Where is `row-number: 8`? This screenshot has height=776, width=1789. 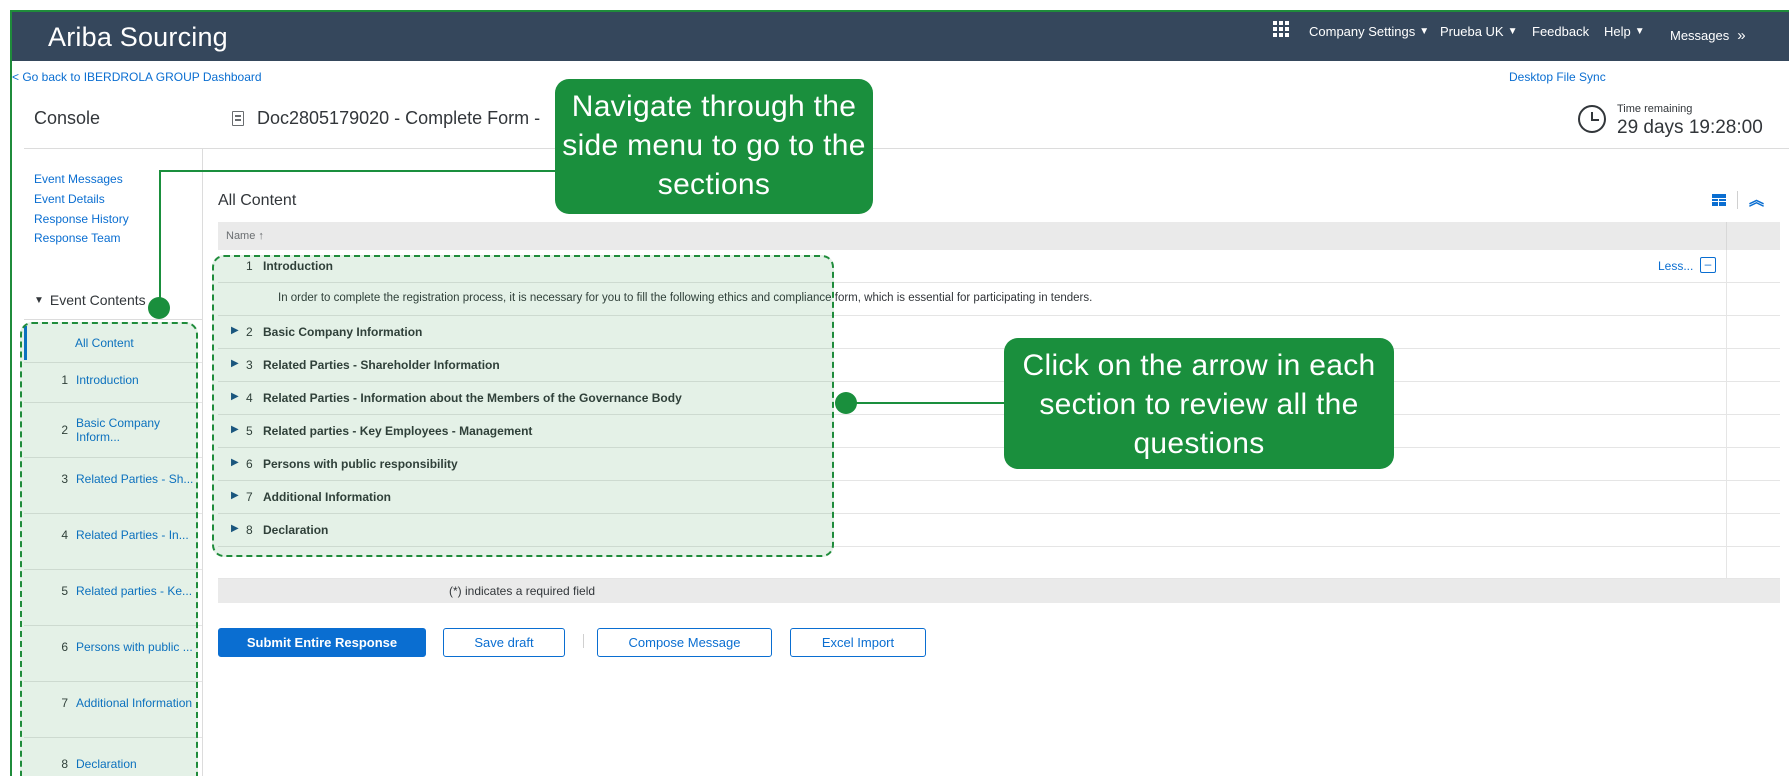 row-number: 8 is located at coordinates (249, 530).